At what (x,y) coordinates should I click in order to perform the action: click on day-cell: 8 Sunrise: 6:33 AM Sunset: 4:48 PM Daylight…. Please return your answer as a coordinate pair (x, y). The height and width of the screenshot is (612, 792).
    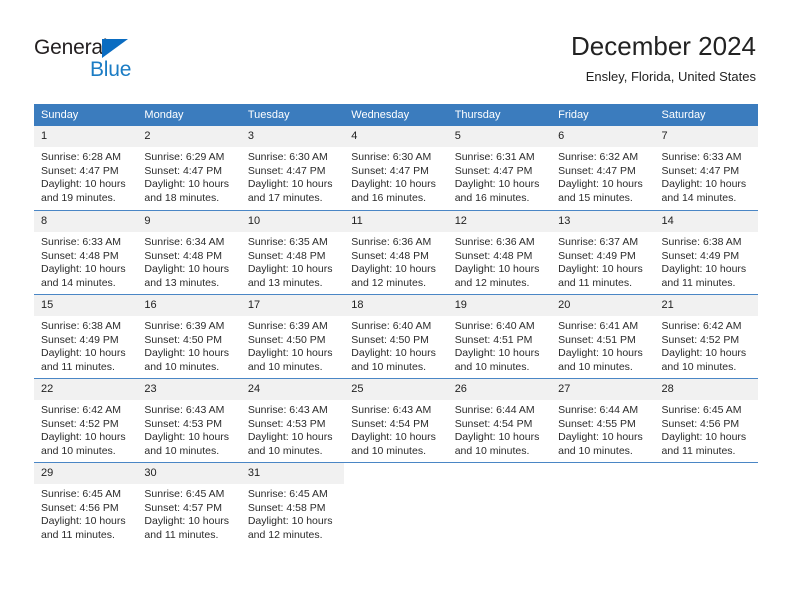
    Looking at the image, I should click on (86, 252).